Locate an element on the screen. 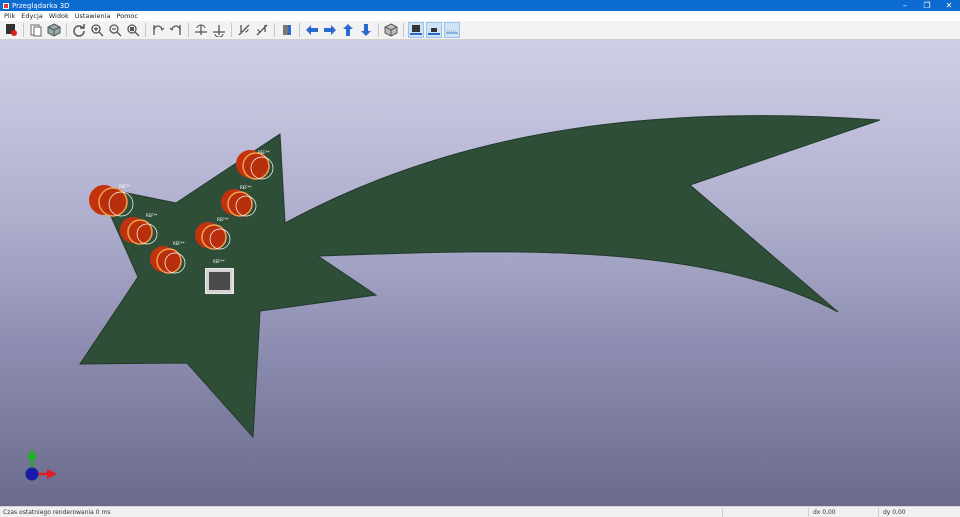 The width and height of the screenshot is (960, 517). dy-readout: dy 0,00 is located at coordinates (894, 512).